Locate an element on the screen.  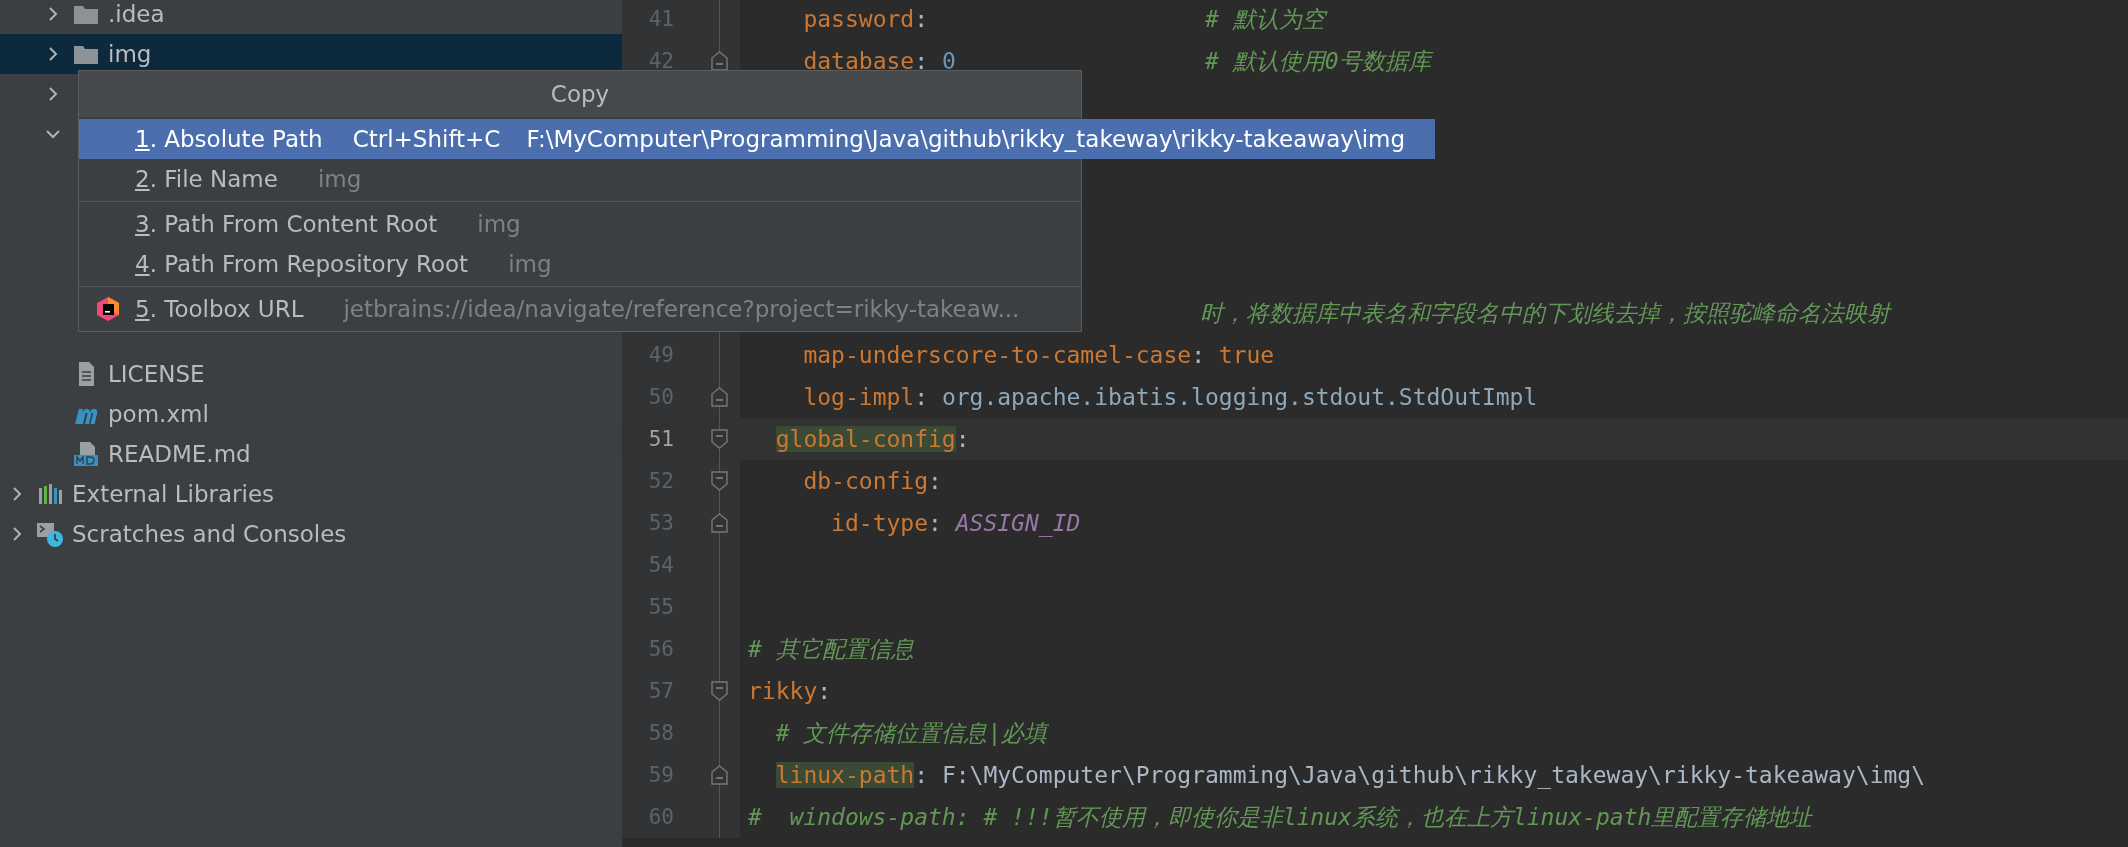
code-line: db-config: is located at coordinates (872, 481).